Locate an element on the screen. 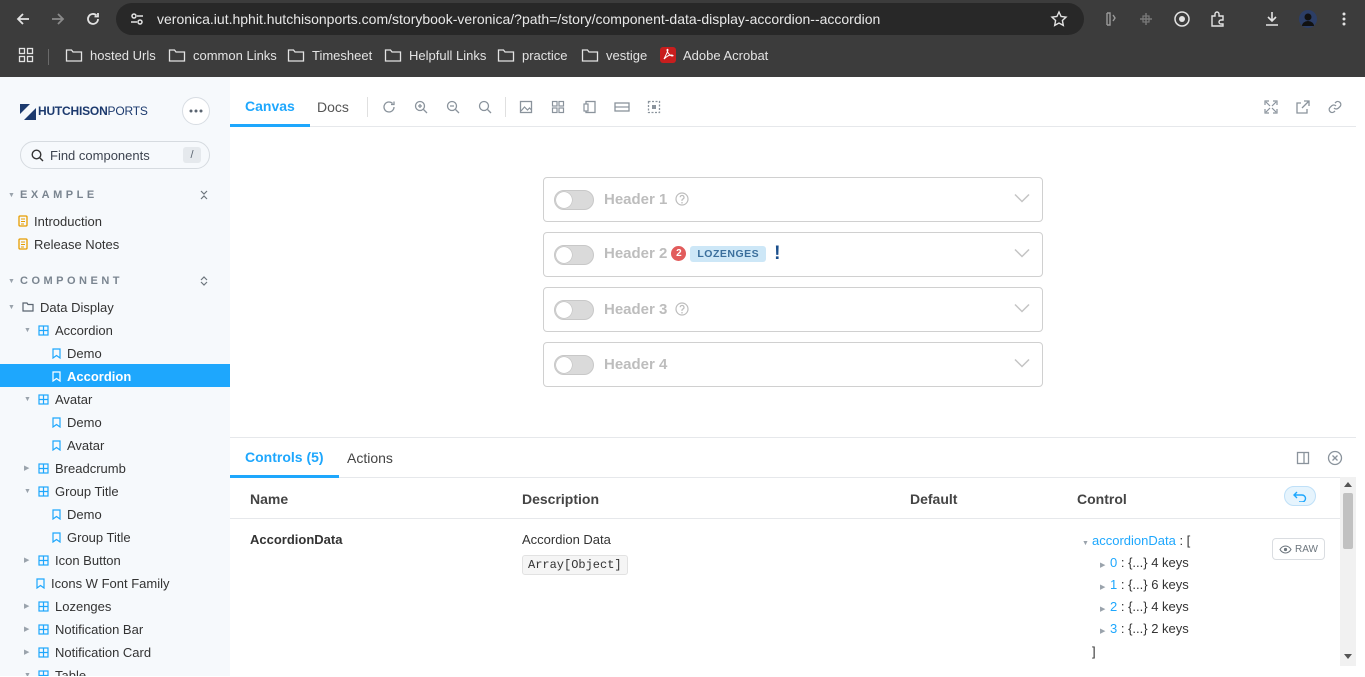 The width and height of the screenshot is (1365, 677). sidebar-item-notification-card: ▶ Notification Card is located at coordinates (87, 652).